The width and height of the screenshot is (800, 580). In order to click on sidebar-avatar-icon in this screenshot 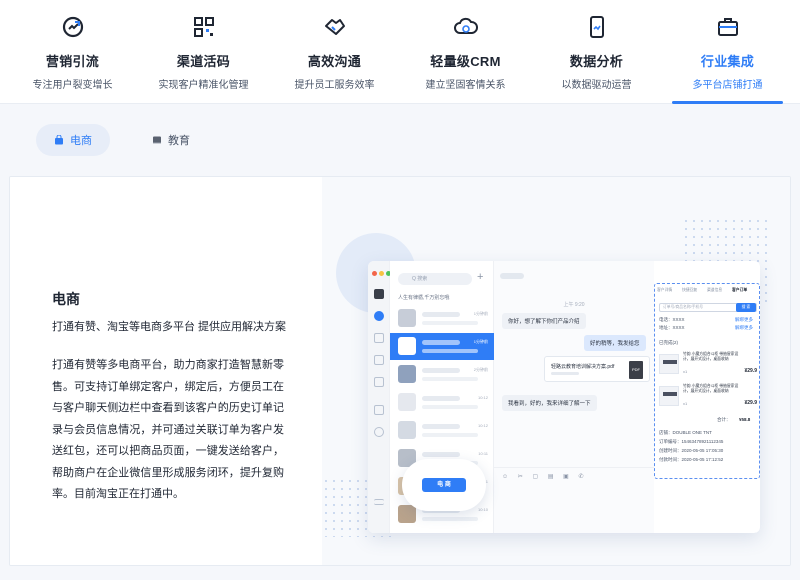, I will do `click(379, 294)`.